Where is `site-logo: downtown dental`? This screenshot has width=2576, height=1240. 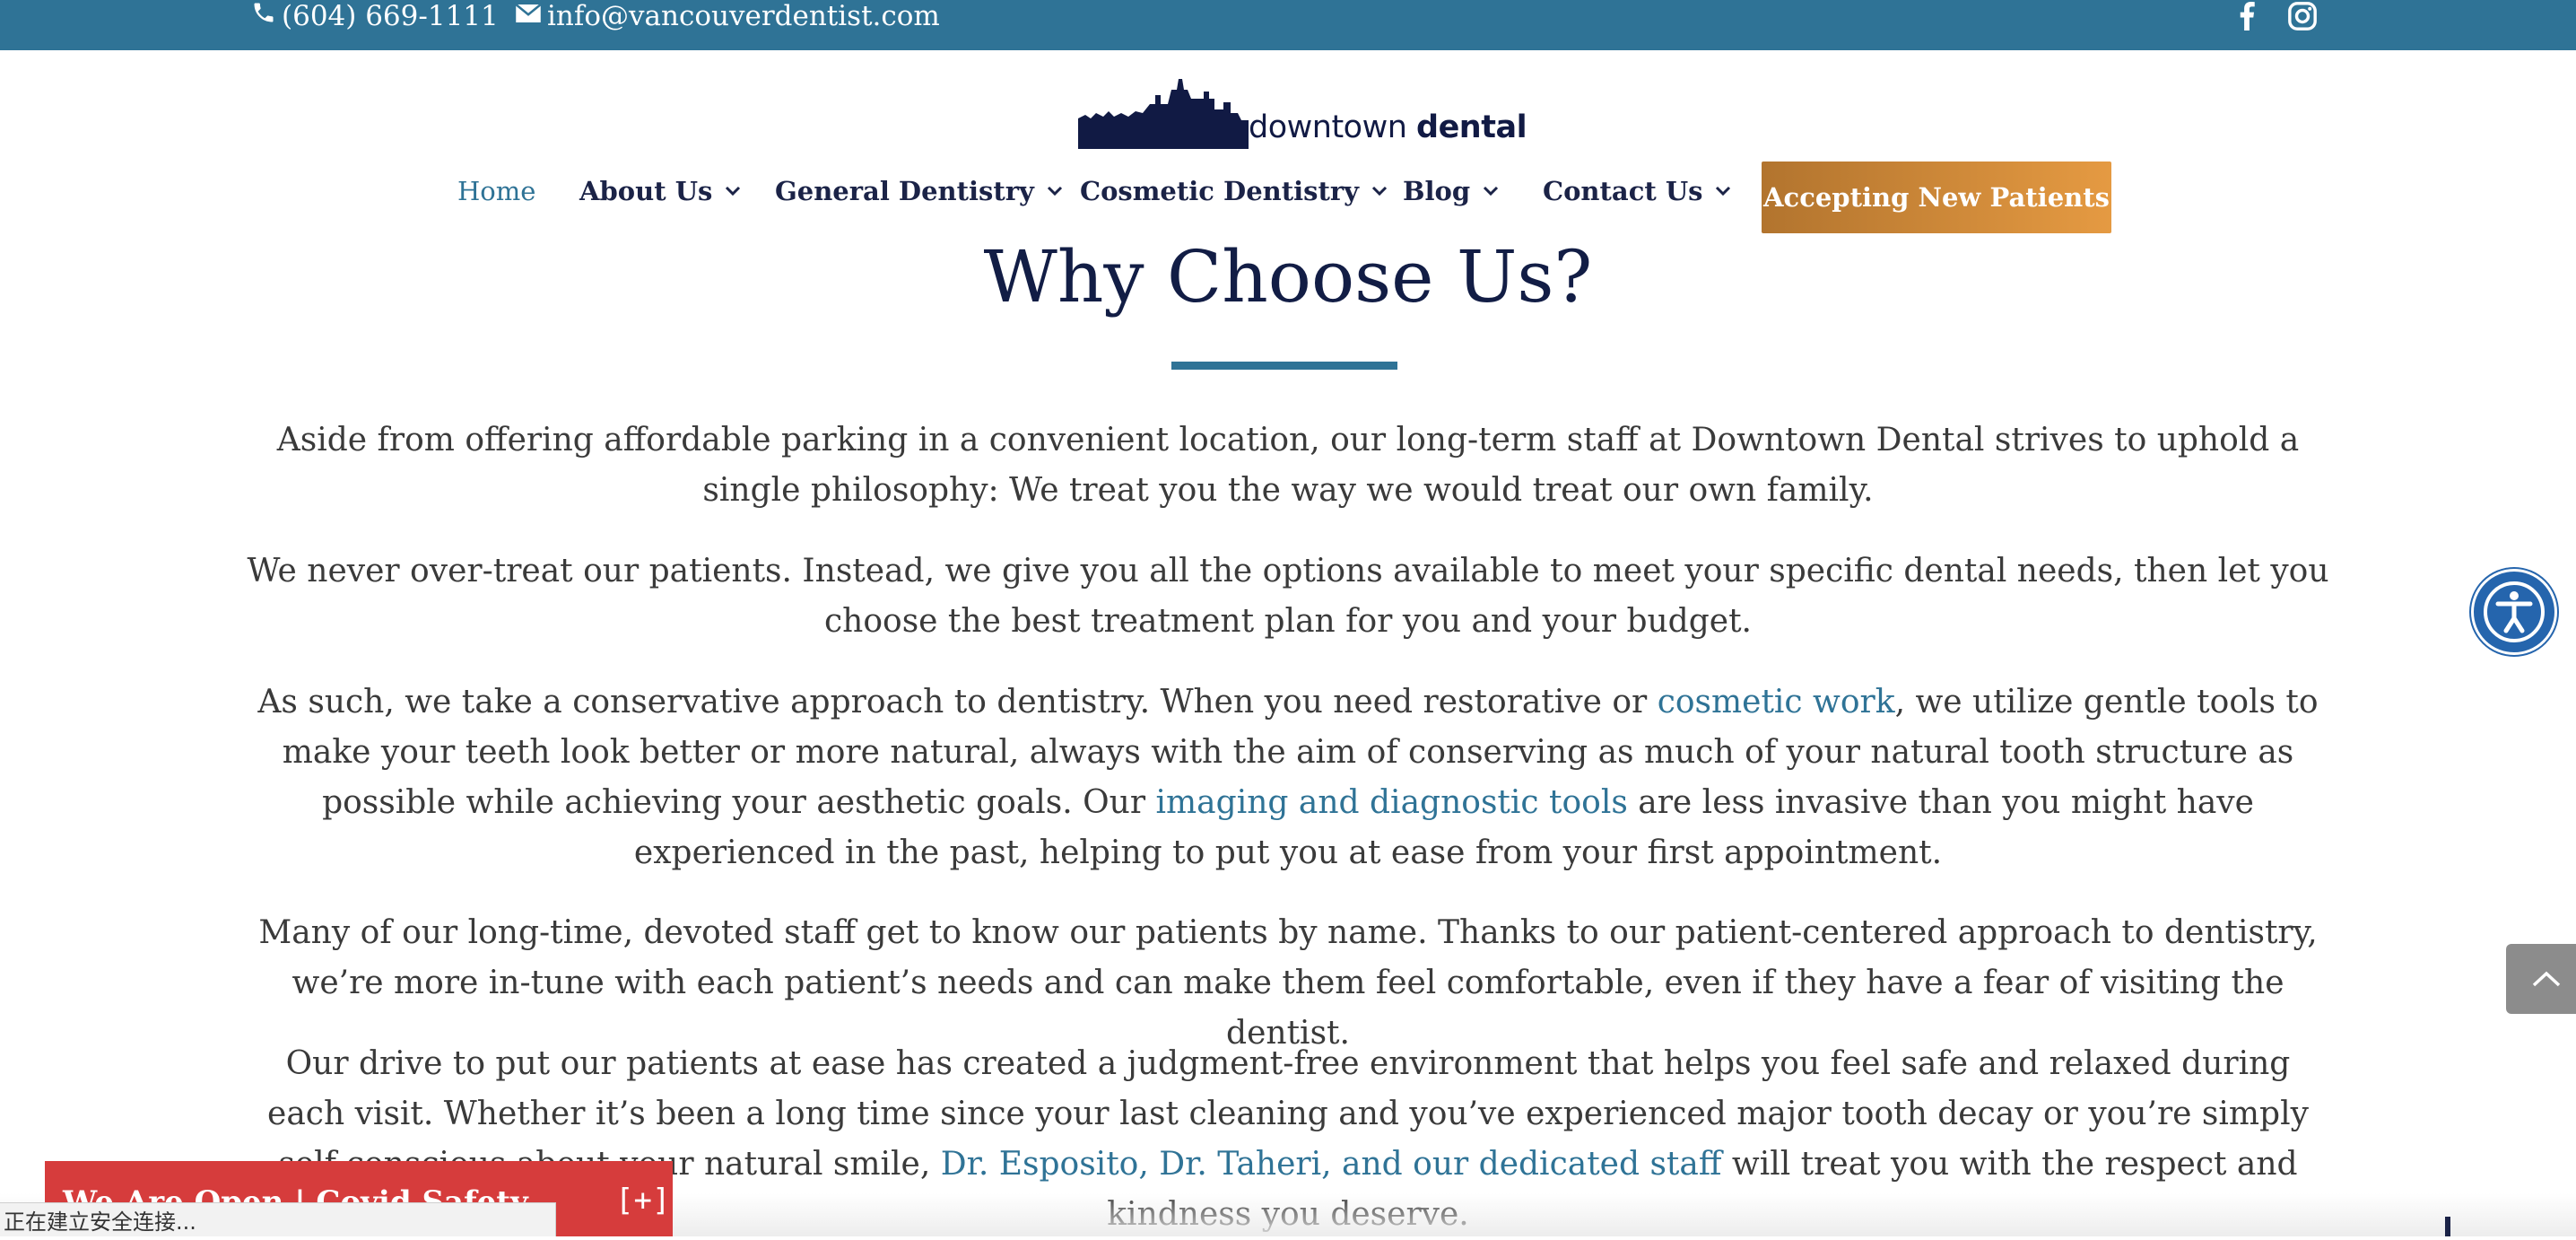 site-logo: downtown dental is located at coordinates (1302, 113).